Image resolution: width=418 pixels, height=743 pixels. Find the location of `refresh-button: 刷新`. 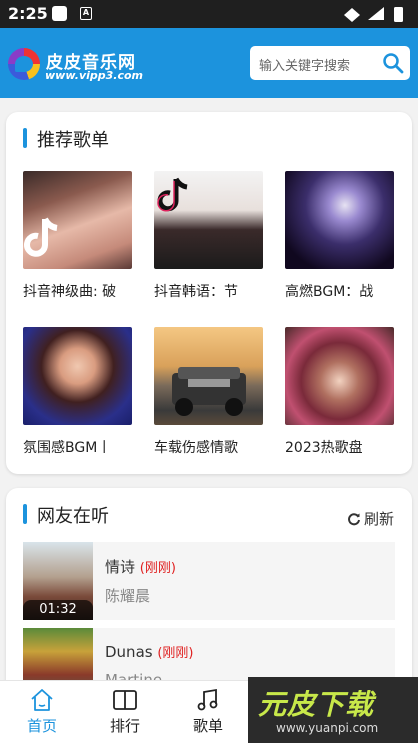

refresh-button: 刷新 is located at coordinates (370, 518).